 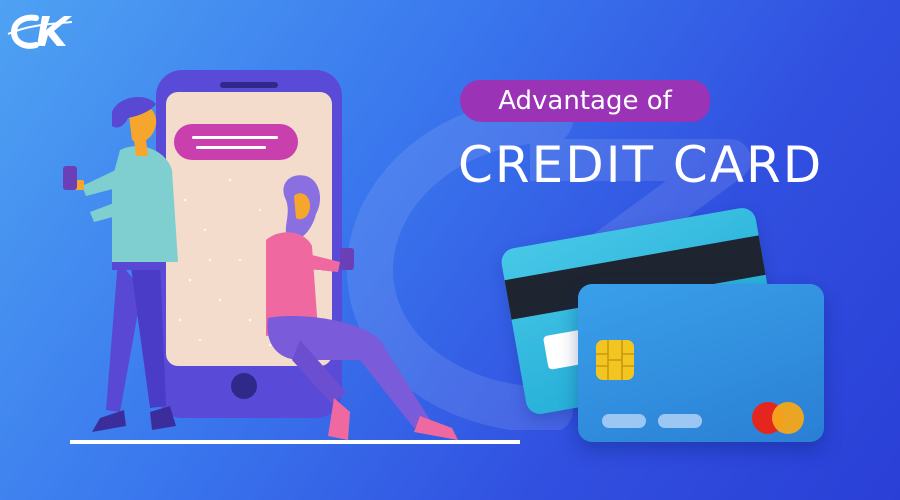 I want to click on mastercard-yellow-circle, so click(x=788, y=418).